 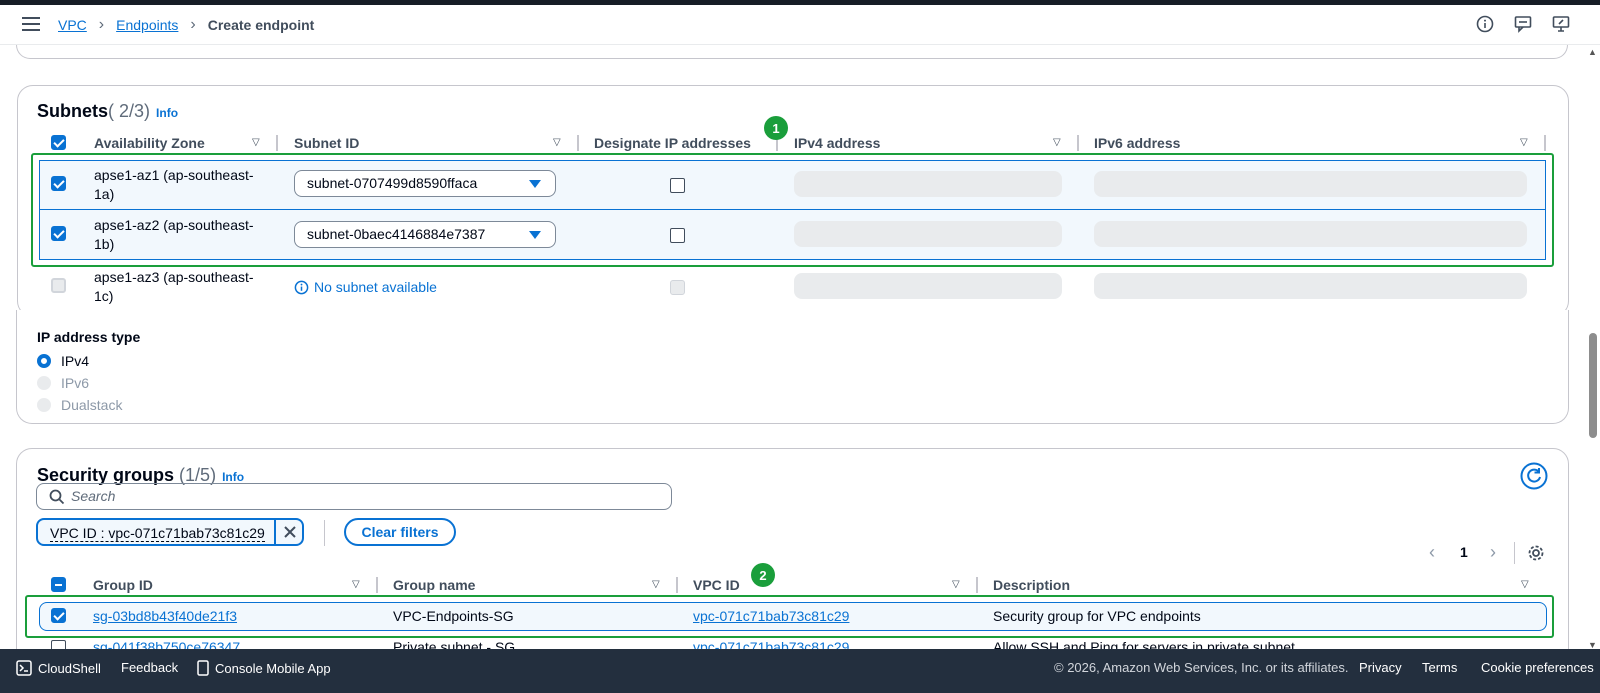 What do you see at coordinates (157, 533) in the screenshot?
I see `filter-token-label: VPC ID : vpc-071c71bab73c81c29` at bounding box center [157, 533].